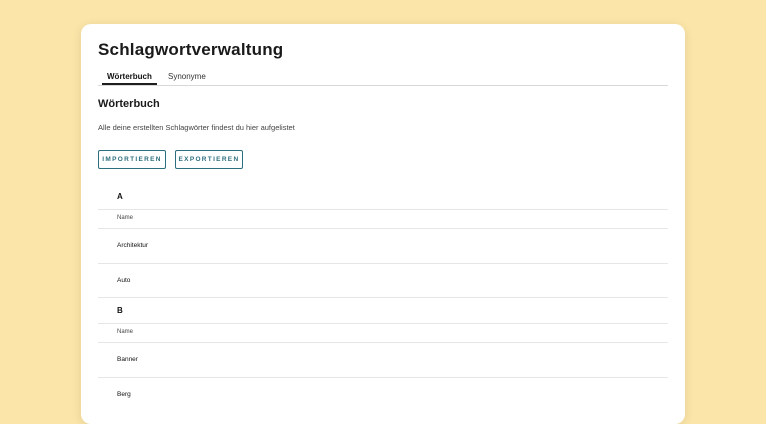 Image resolution: width=766 pixels, height=424 pixels. What do you see at coordinates (124, 394) in the screenshot?
I see `keyword-row: Berg` at bounding box center [124, 394].